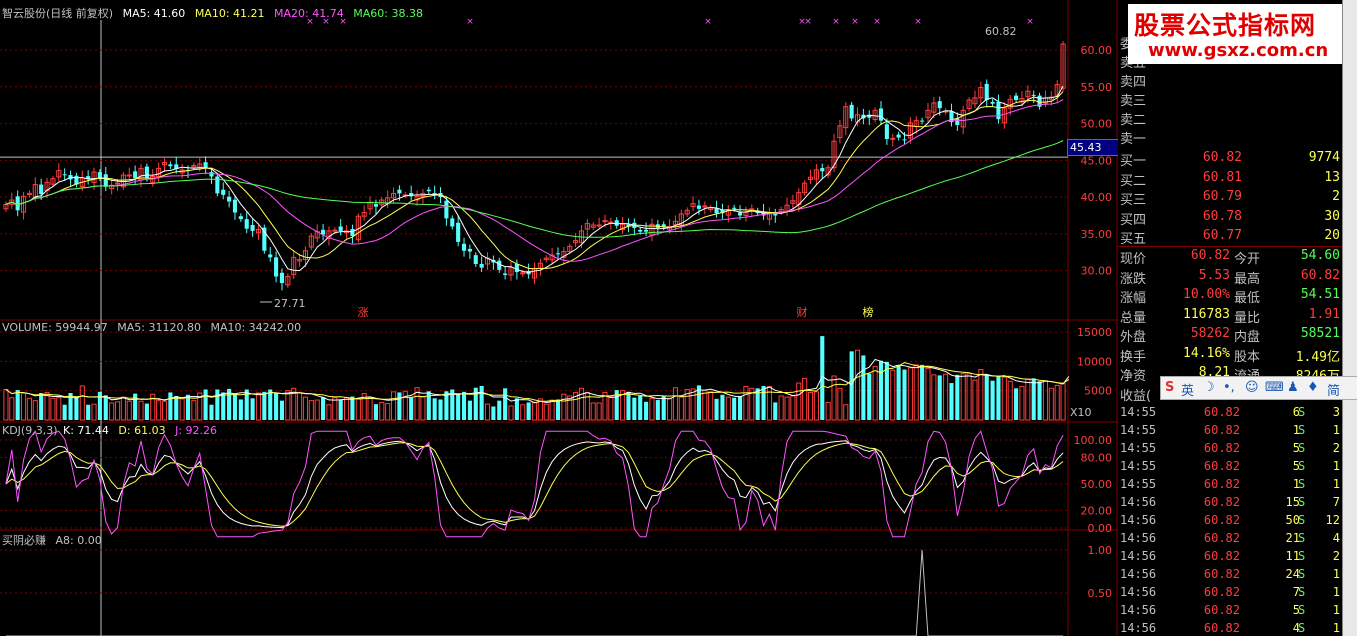 The height and width of the screenshot is (636, 1357). Describe the element at coordinates (1094, 332) in the screenshot. I see `volume-tick-label: 15000` at that location.